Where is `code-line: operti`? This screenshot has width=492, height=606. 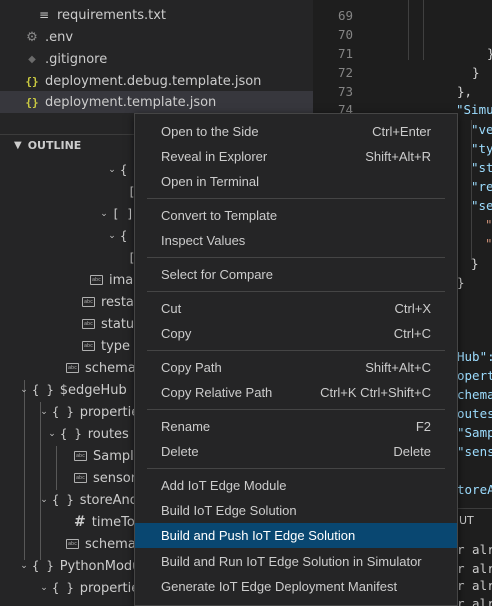
code-line: operti is located at coordinates (474, 375).